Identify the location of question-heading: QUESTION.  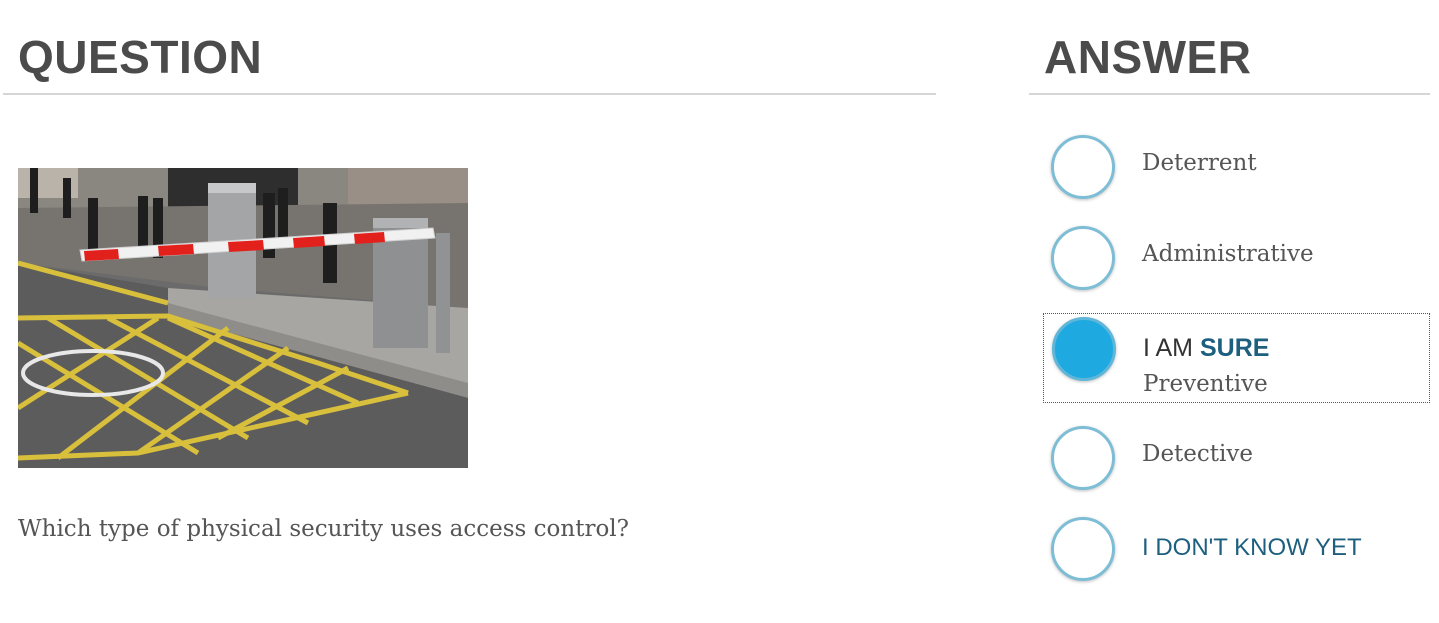
(140, 57).